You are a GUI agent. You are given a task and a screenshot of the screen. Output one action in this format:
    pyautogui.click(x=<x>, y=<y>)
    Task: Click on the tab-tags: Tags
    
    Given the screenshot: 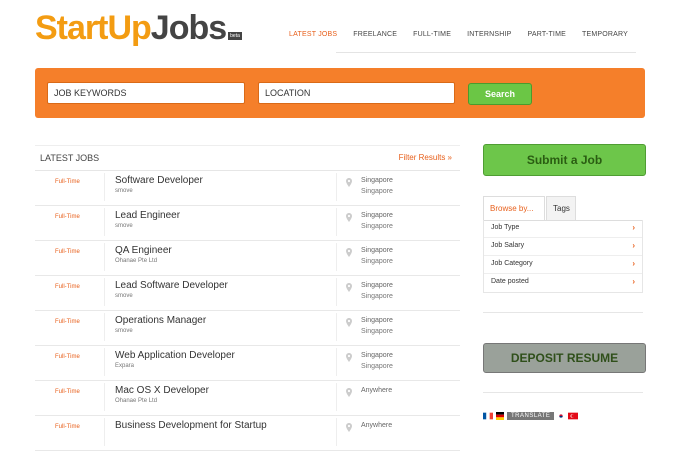 What is the action you would take?
    pyautogui.click(x=561, y=208)
    